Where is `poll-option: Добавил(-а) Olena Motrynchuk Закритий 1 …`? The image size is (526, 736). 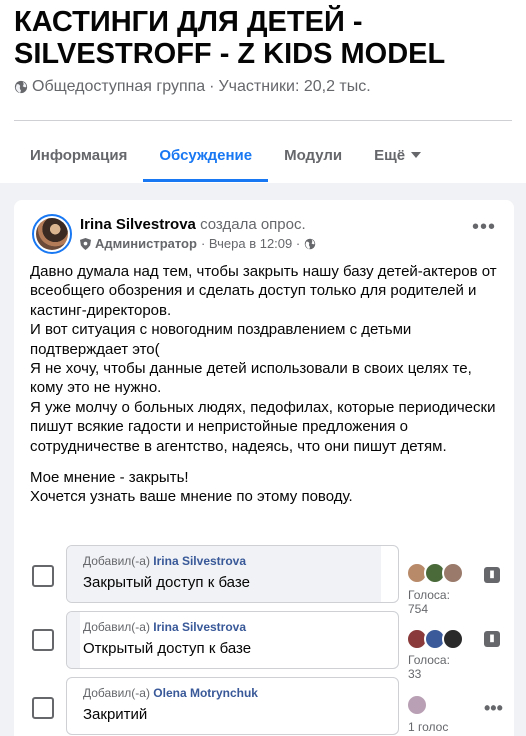
poll-option: Добавил(-а) Olena Motrynchuk Закритий 1 … is located at coordinates (264, 706).